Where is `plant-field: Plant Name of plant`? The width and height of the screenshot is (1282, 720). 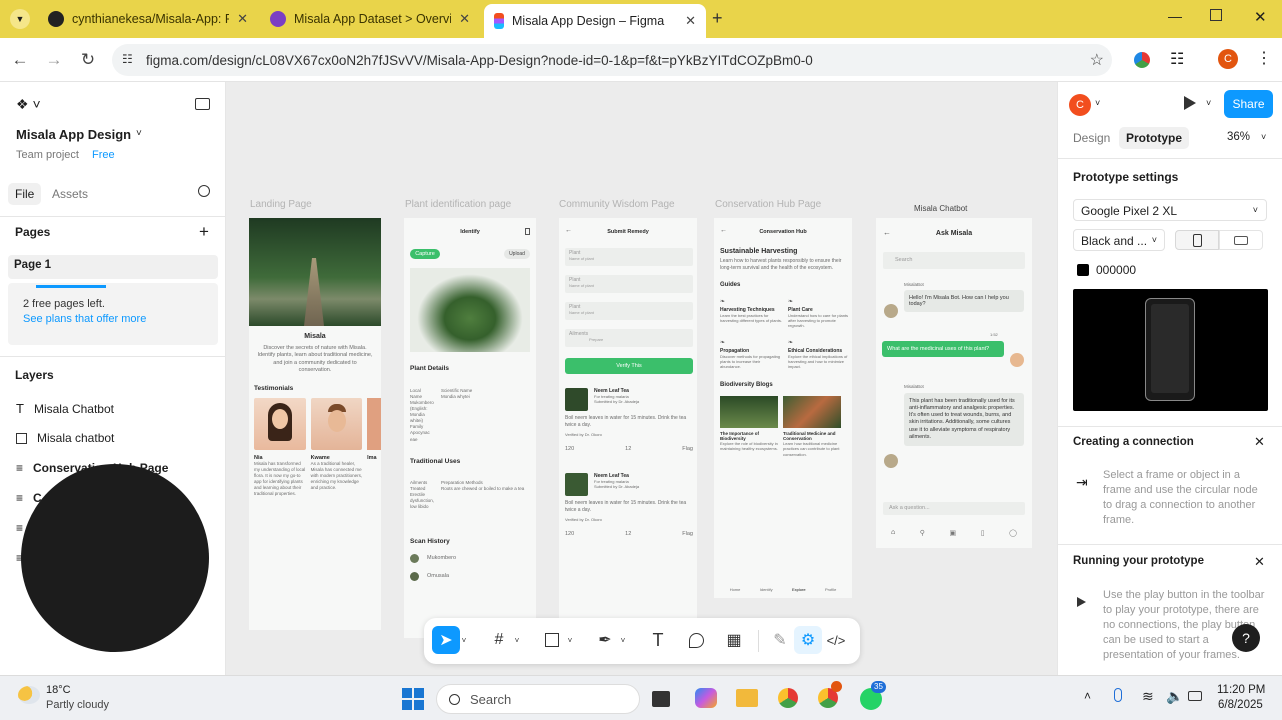 plant-field: Plant Name of plant is located at coordinates (629, 311).